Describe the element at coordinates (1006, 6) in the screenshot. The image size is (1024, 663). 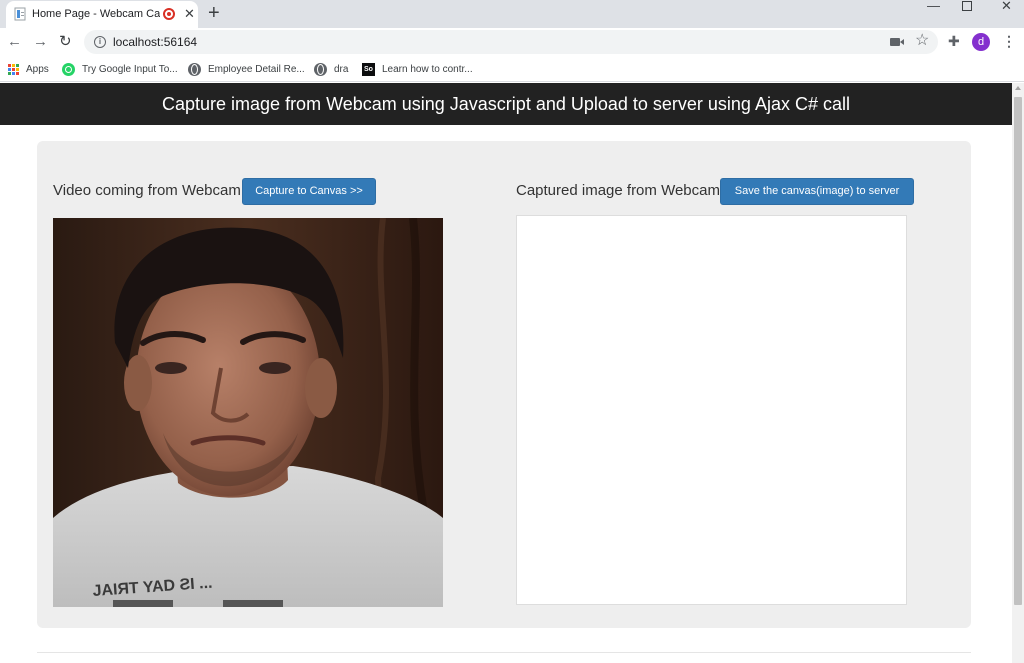
I see `window-close-icon: ✕` at that location.